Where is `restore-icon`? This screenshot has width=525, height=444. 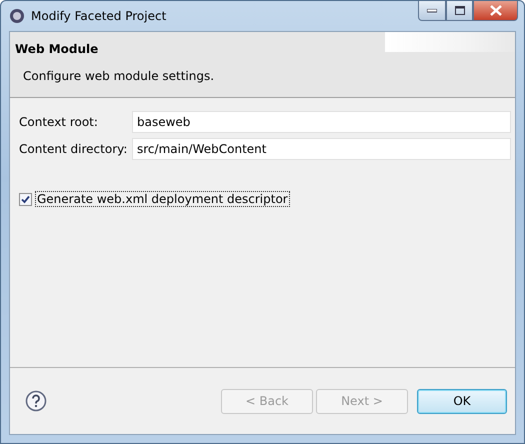
restore-icon is located at coordinates (459, 10).